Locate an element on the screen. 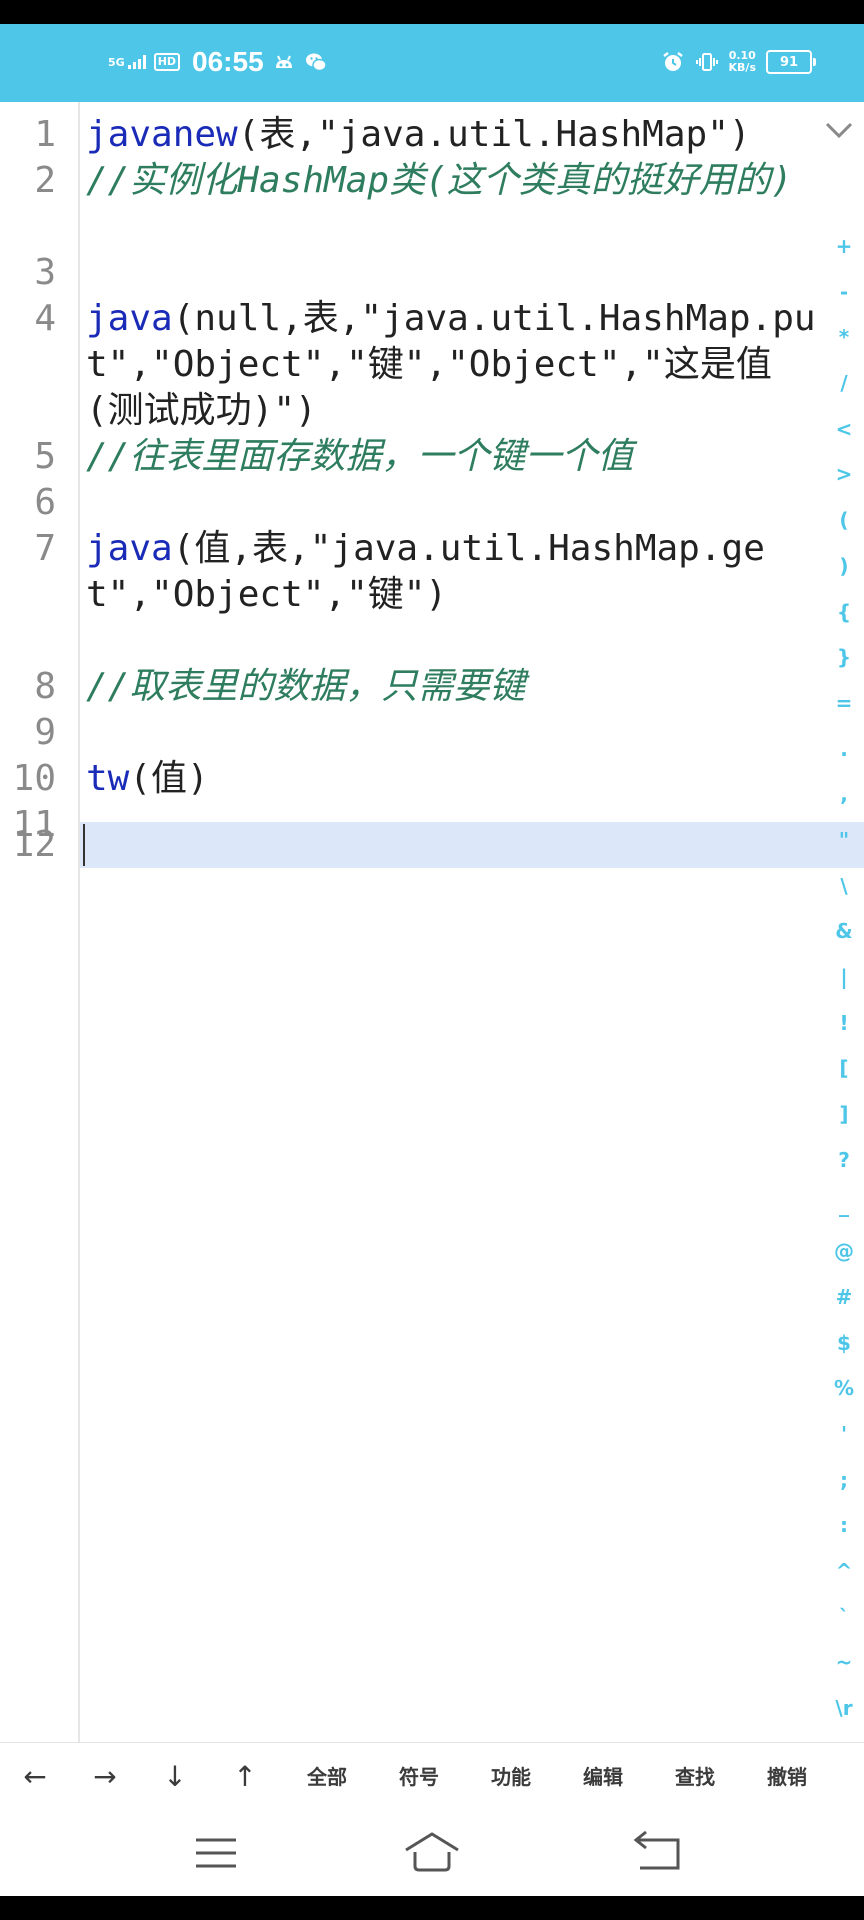 The width and height of the screenshot is (864, 1920). speed-unit: KB/s is located at coordinates (742, 67).